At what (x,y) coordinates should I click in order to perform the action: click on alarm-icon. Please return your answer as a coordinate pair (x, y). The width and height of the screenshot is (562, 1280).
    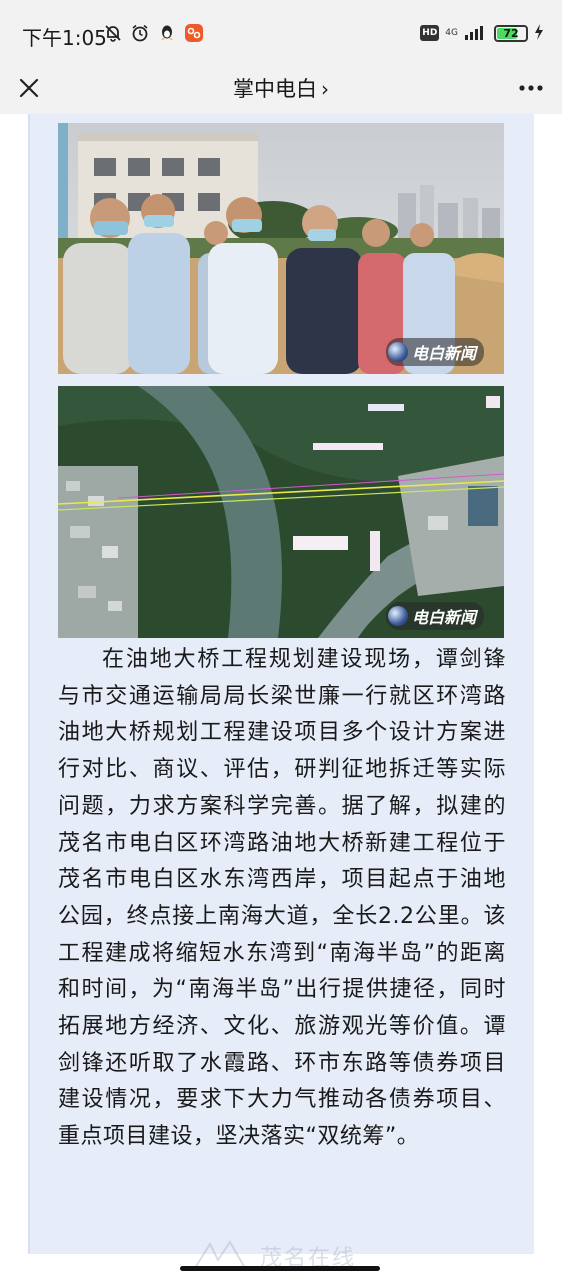
    Looking at the image, I should click on (140, 33).